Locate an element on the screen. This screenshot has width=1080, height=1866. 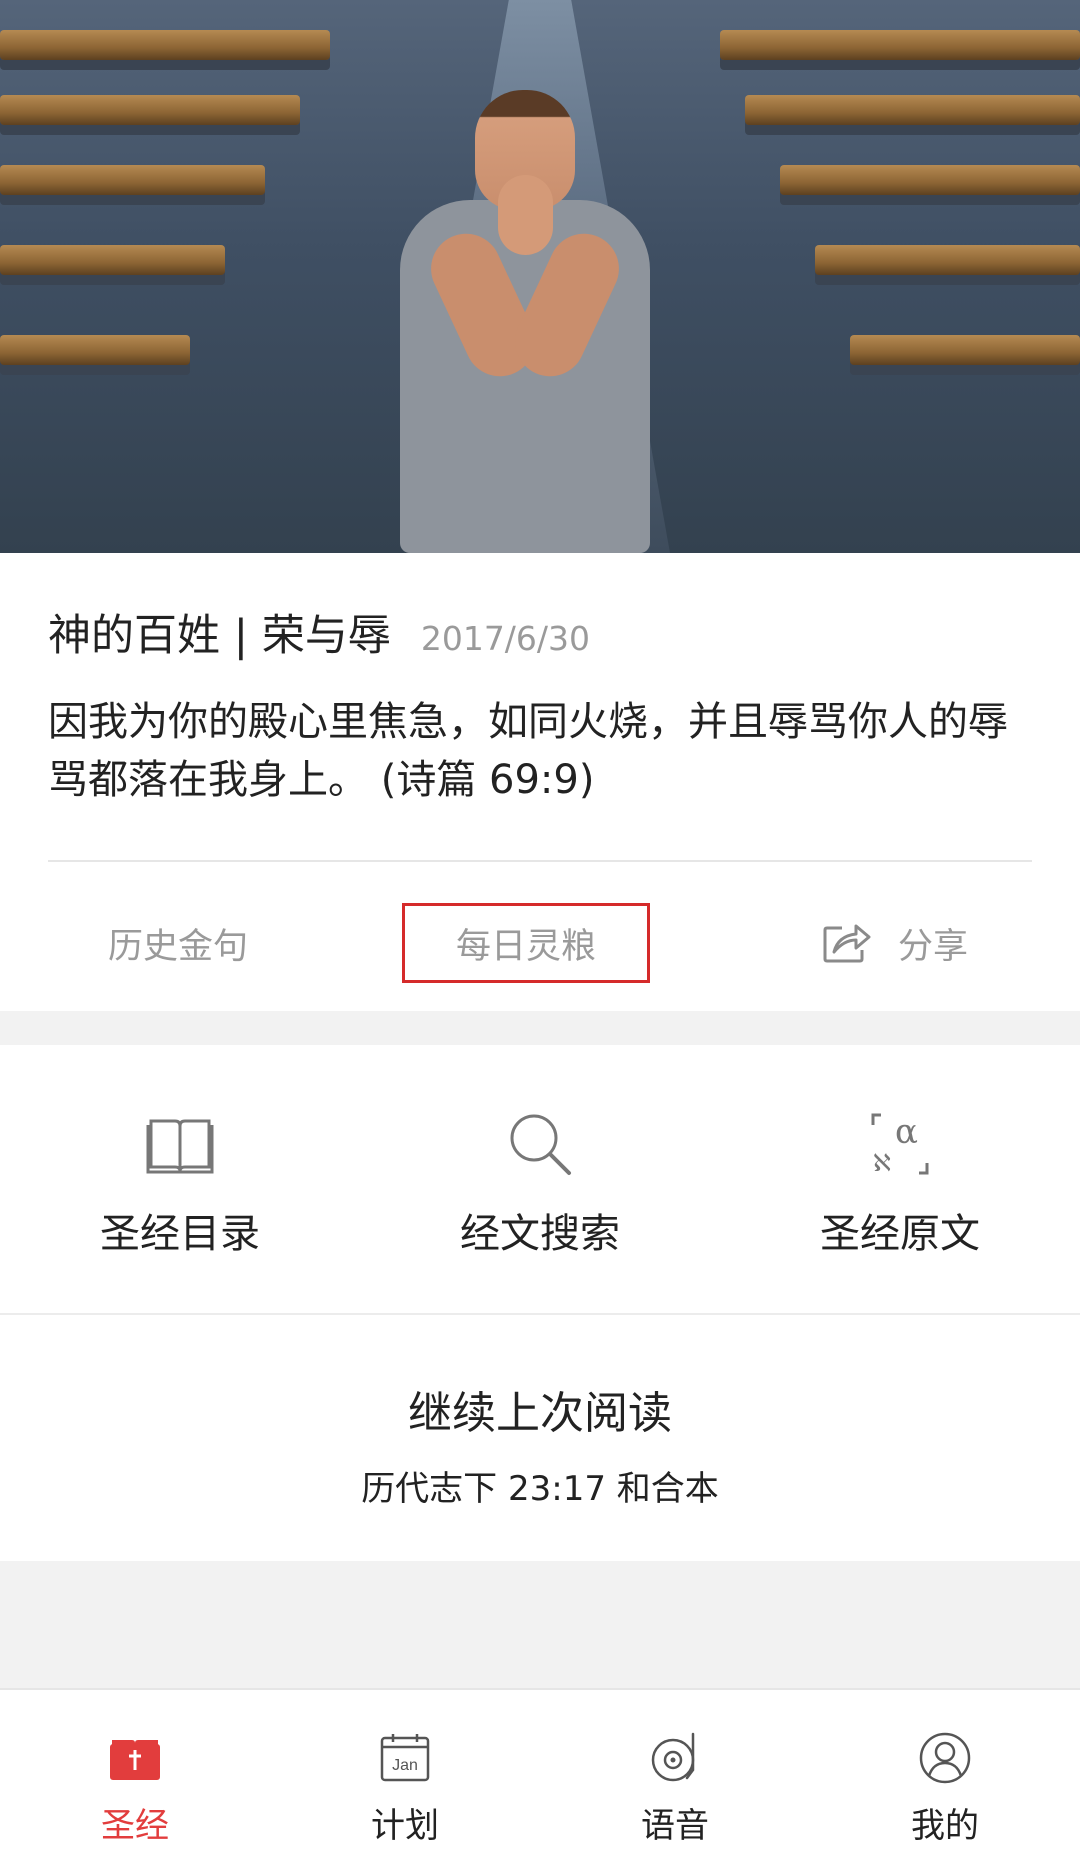
nav-bible: 圣经 is located at coordinates (135, 1778).